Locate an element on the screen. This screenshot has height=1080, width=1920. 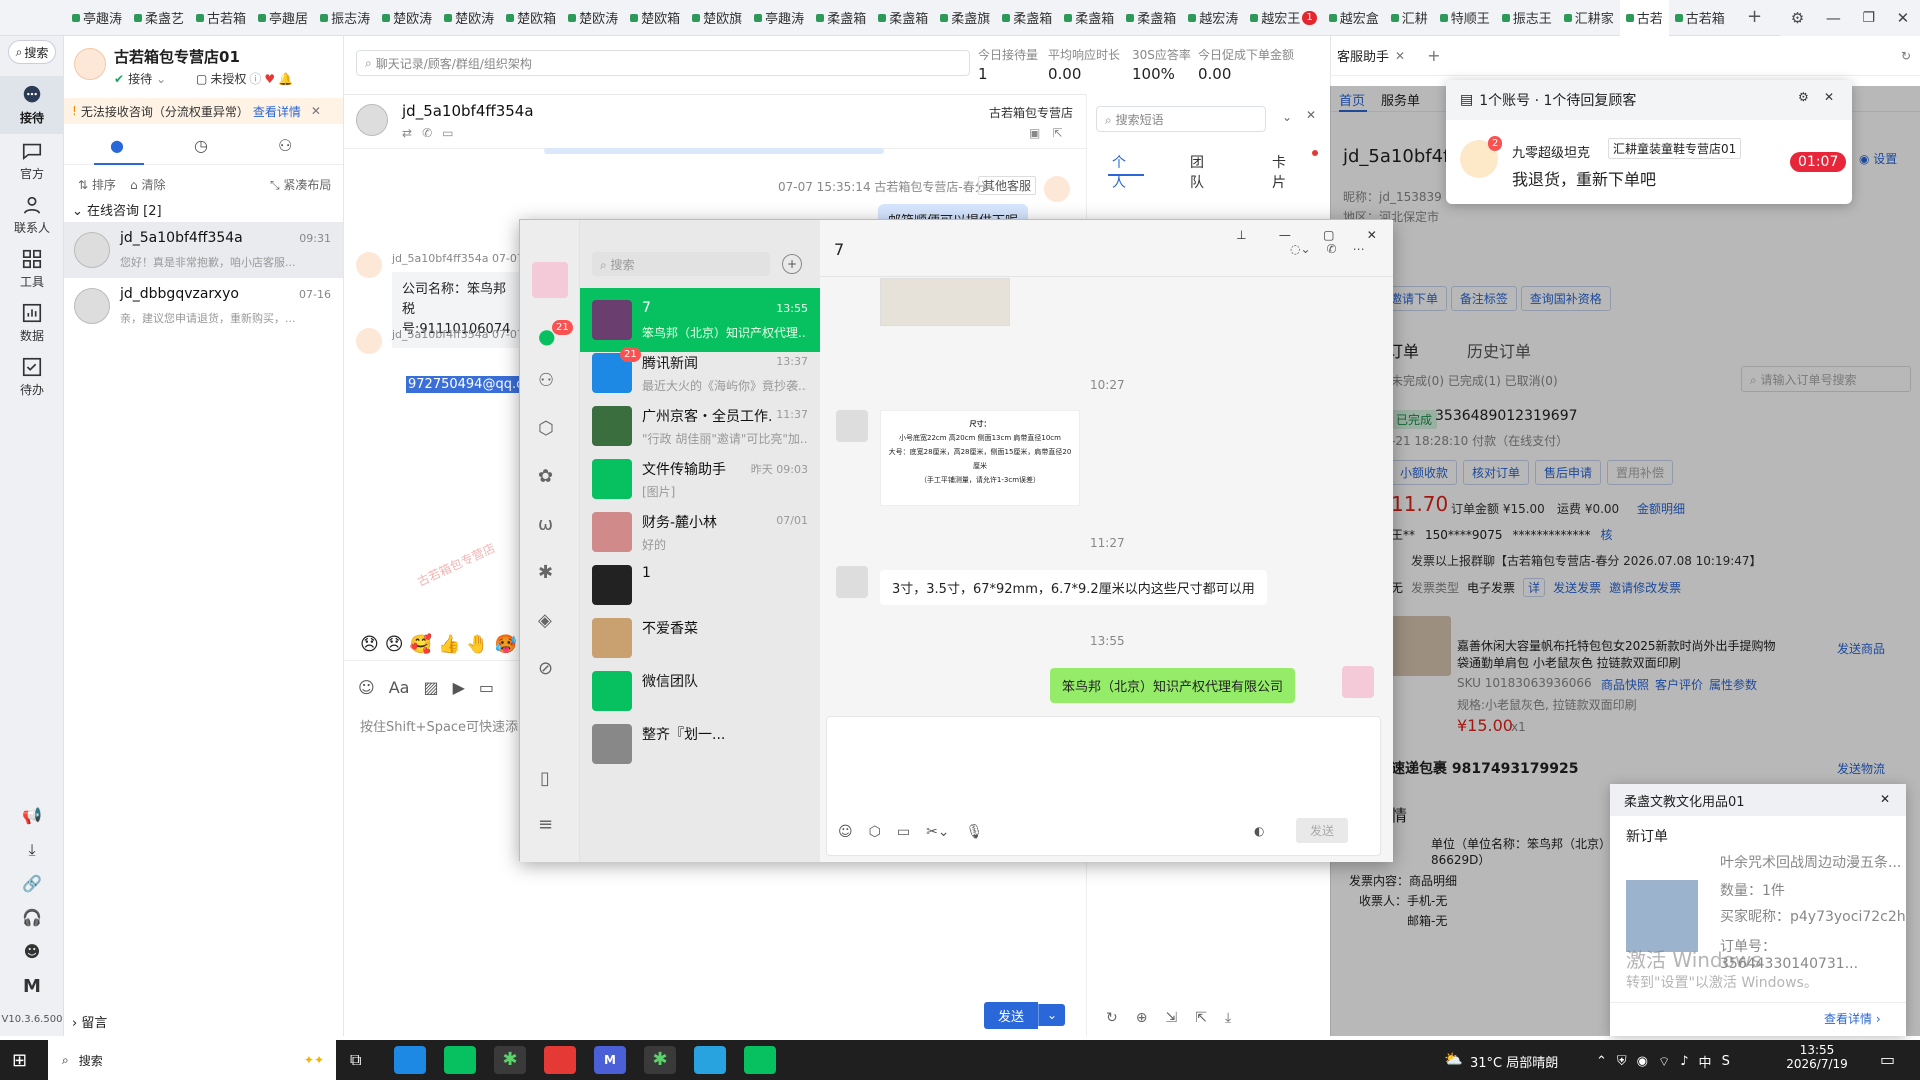
add-tab-button: + is located at coordinates (1754, 16).